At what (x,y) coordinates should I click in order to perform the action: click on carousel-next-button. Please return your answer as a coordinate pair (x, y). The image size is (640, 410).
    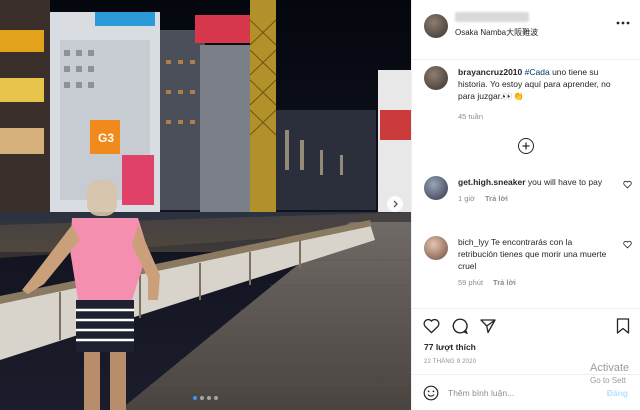
    Looking at the image, I should click on (395, 204).